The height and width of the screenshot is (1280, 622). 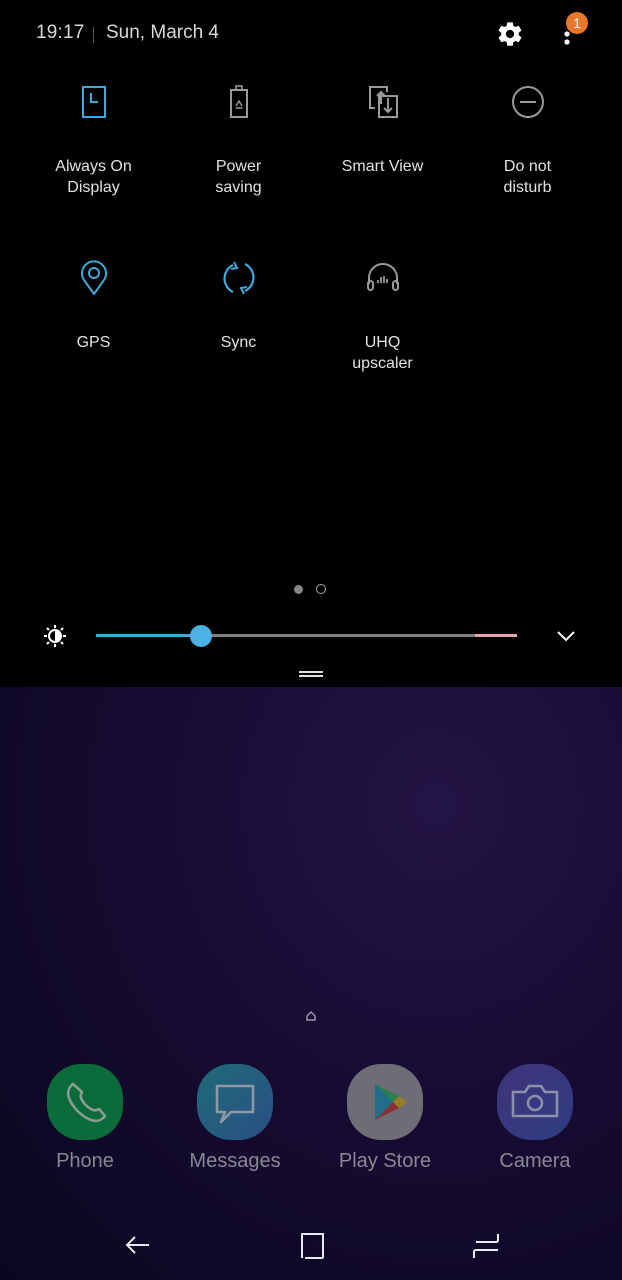 I want to click on messages-icon, so click(x=235, y=1104).